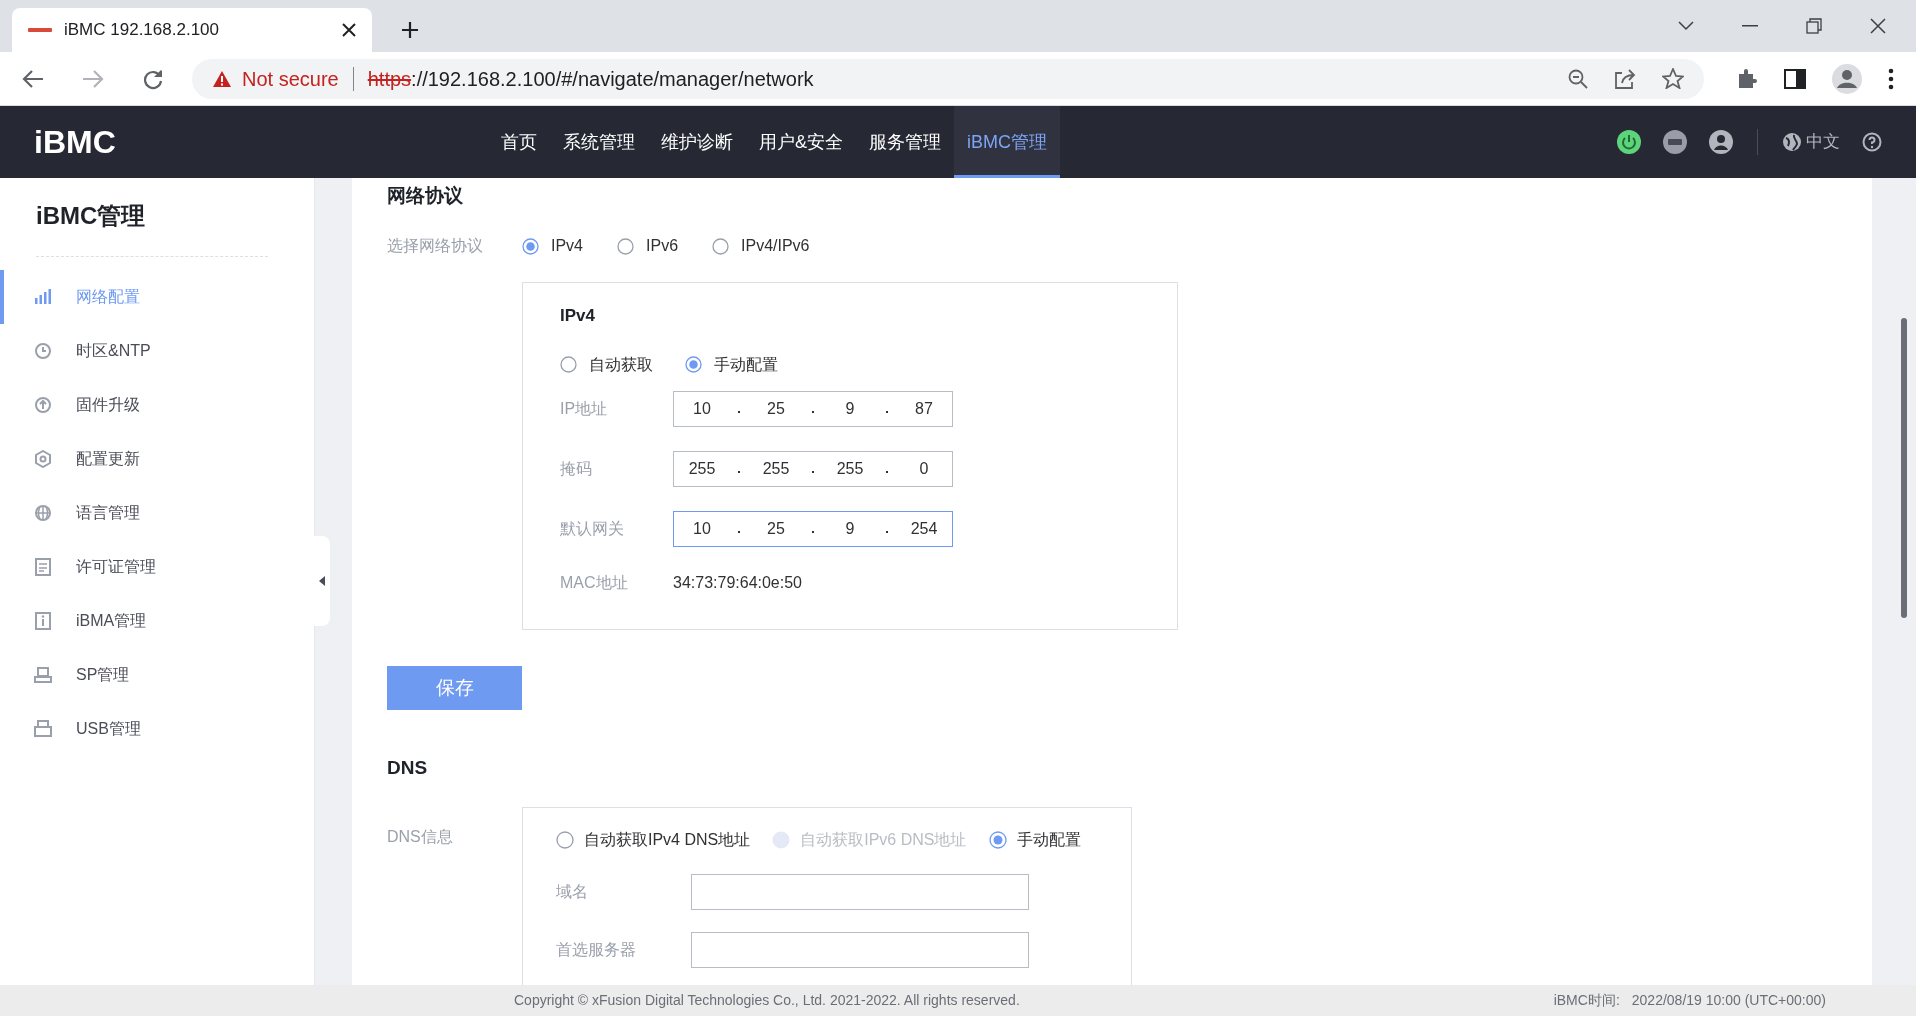  Describe the element at coordinates (410, 30) in the screenshot. I see `new-tab-icon` at that location.